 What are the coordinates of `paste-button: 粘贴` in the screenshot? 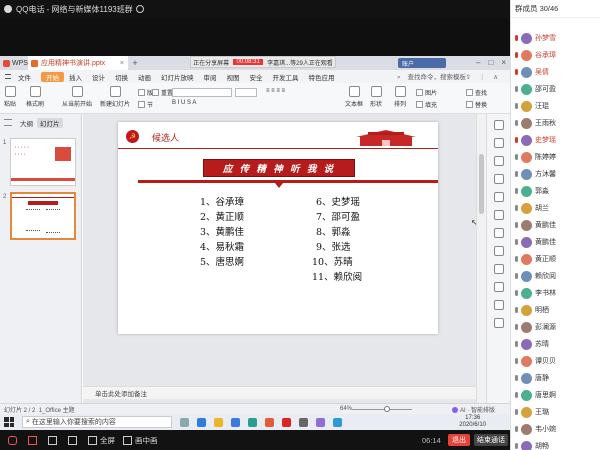 It's located at (10, 97).